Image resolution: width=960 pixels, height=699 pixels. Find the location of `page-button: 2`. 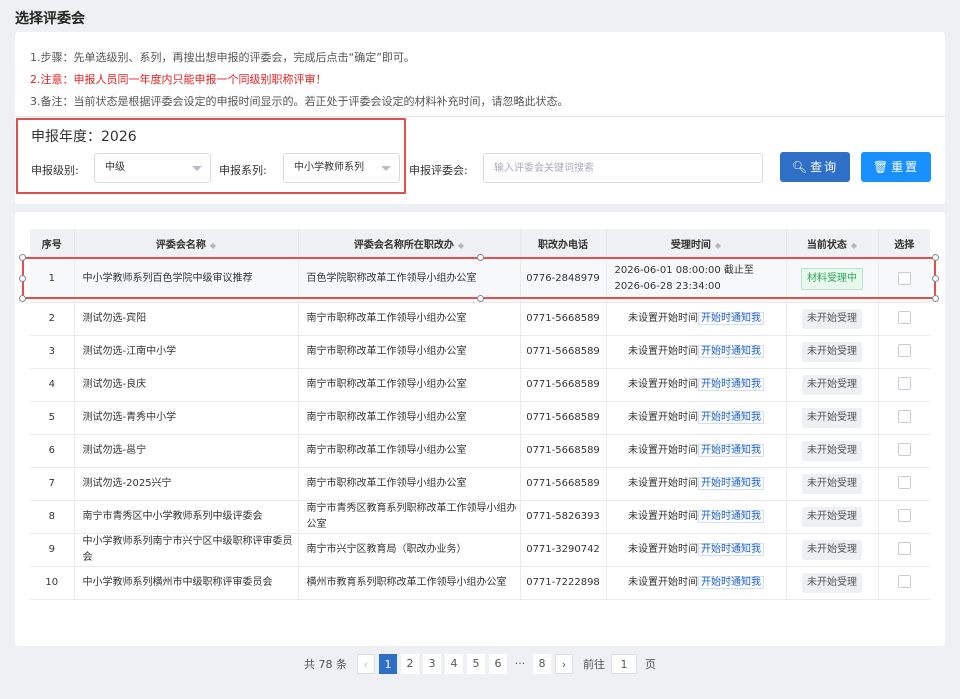

page-button: 2 is located at coordinates (410, 664).